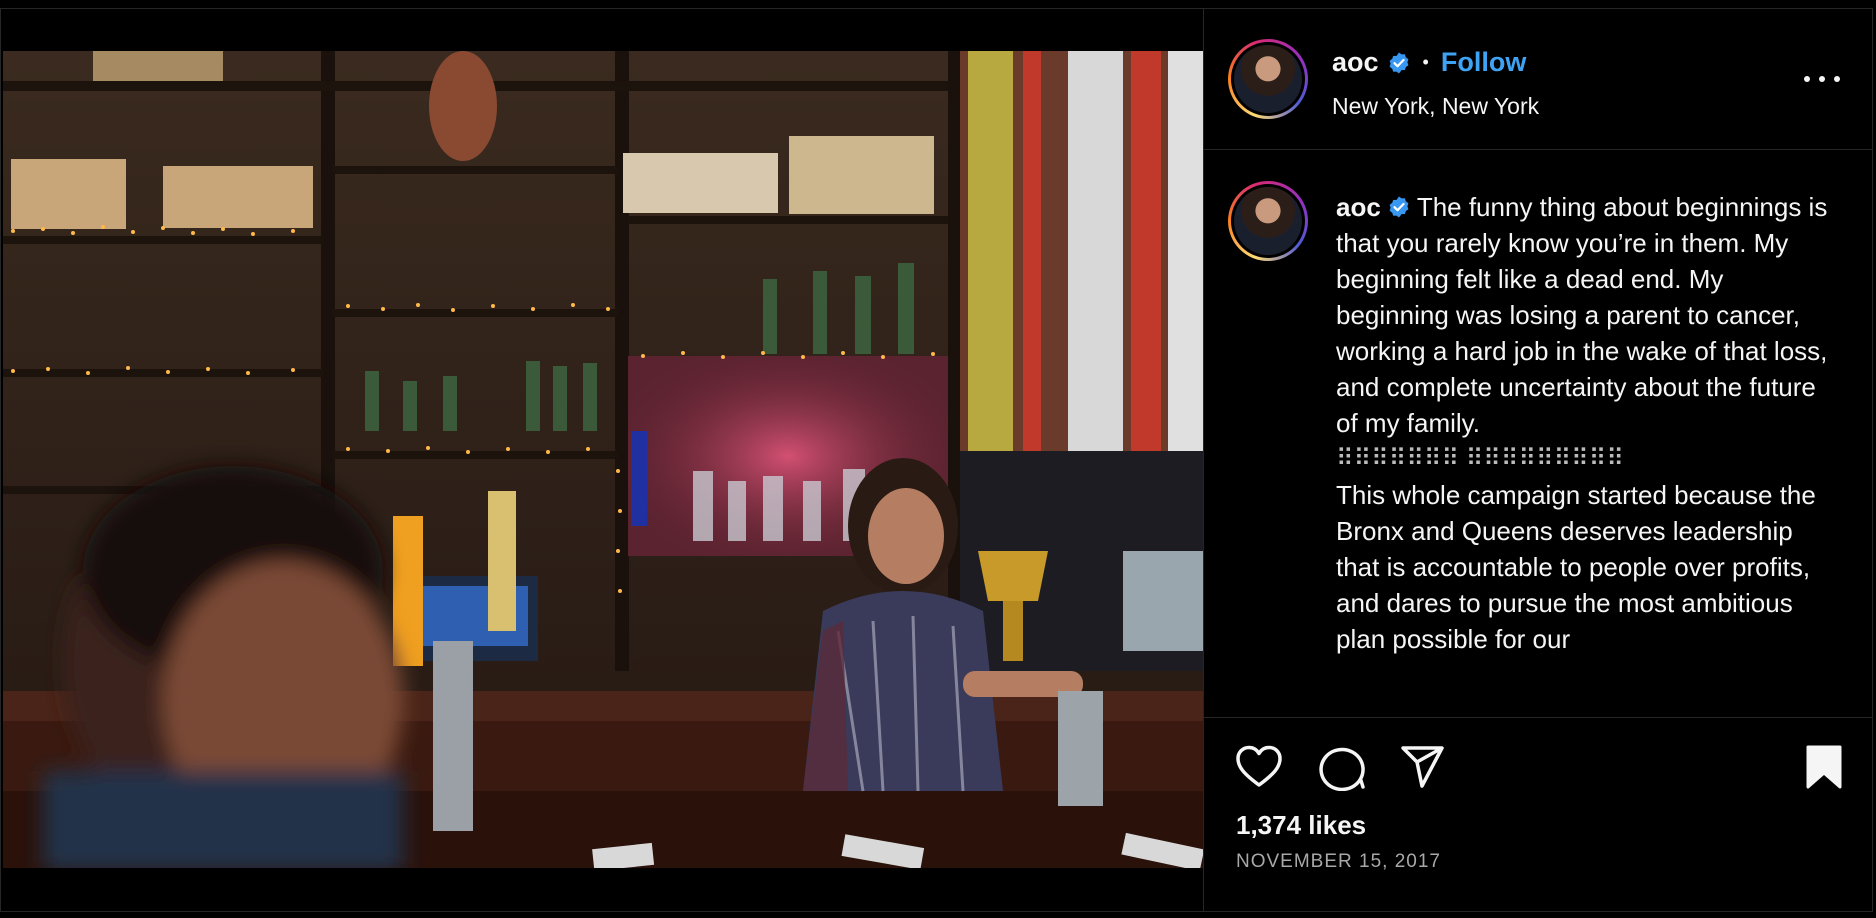  What do you see at coordinates (1268, 79) in the screenshot?
I see `author-avatar` at bounding box center [1268, 79].